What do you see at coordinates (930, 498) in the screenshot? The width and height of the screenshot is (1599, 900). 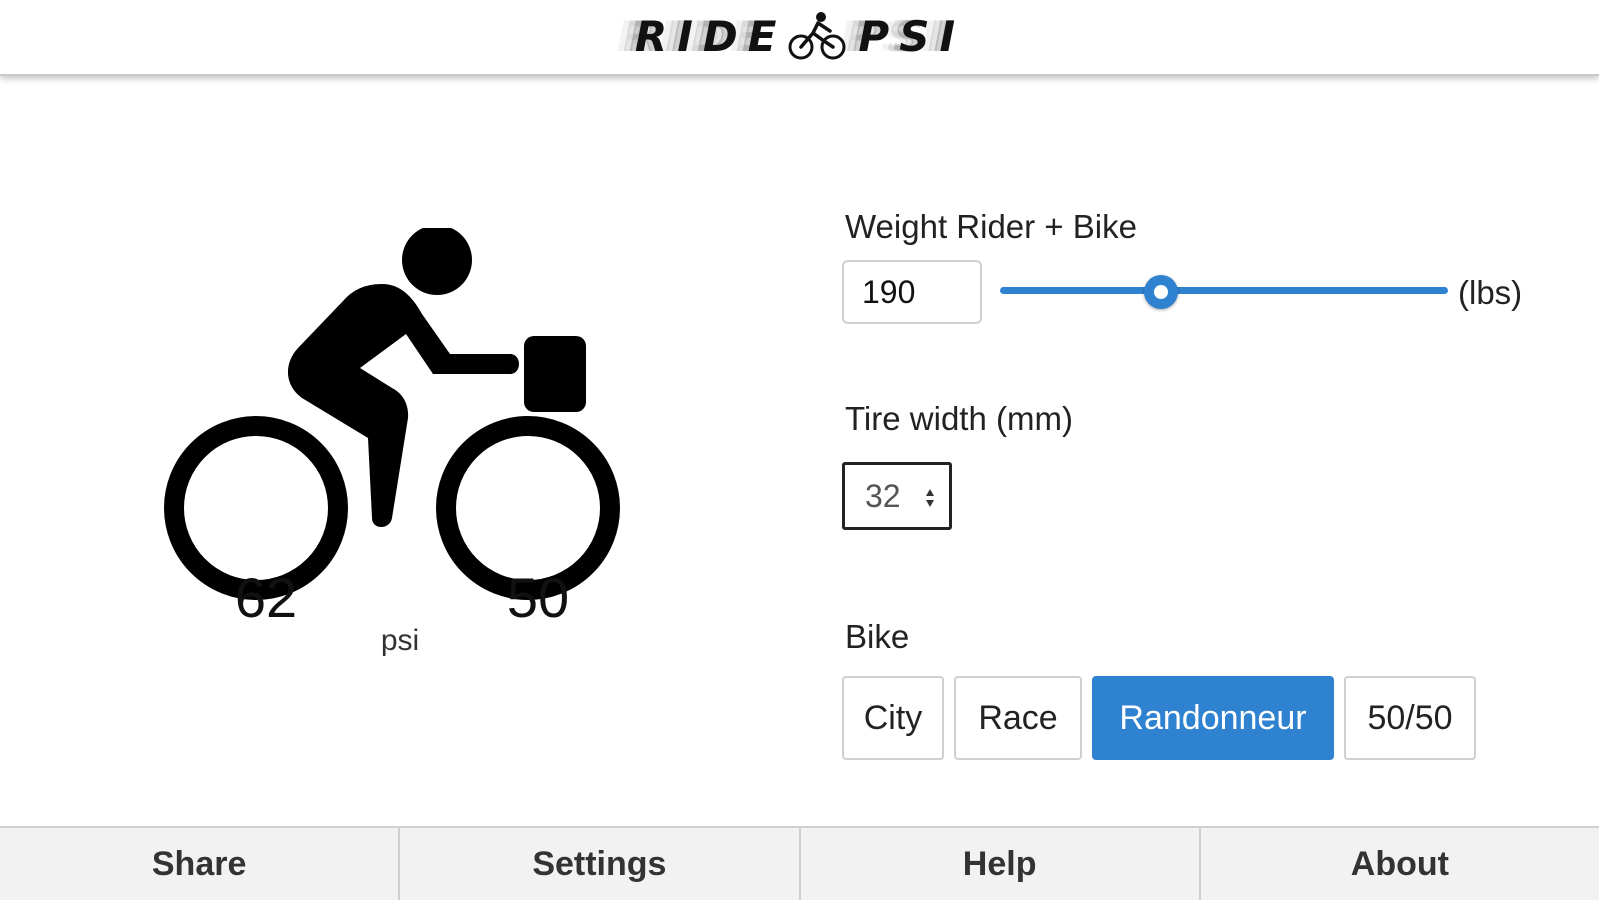 I see `select-arrows-icon` at bounding box center [930, 498].